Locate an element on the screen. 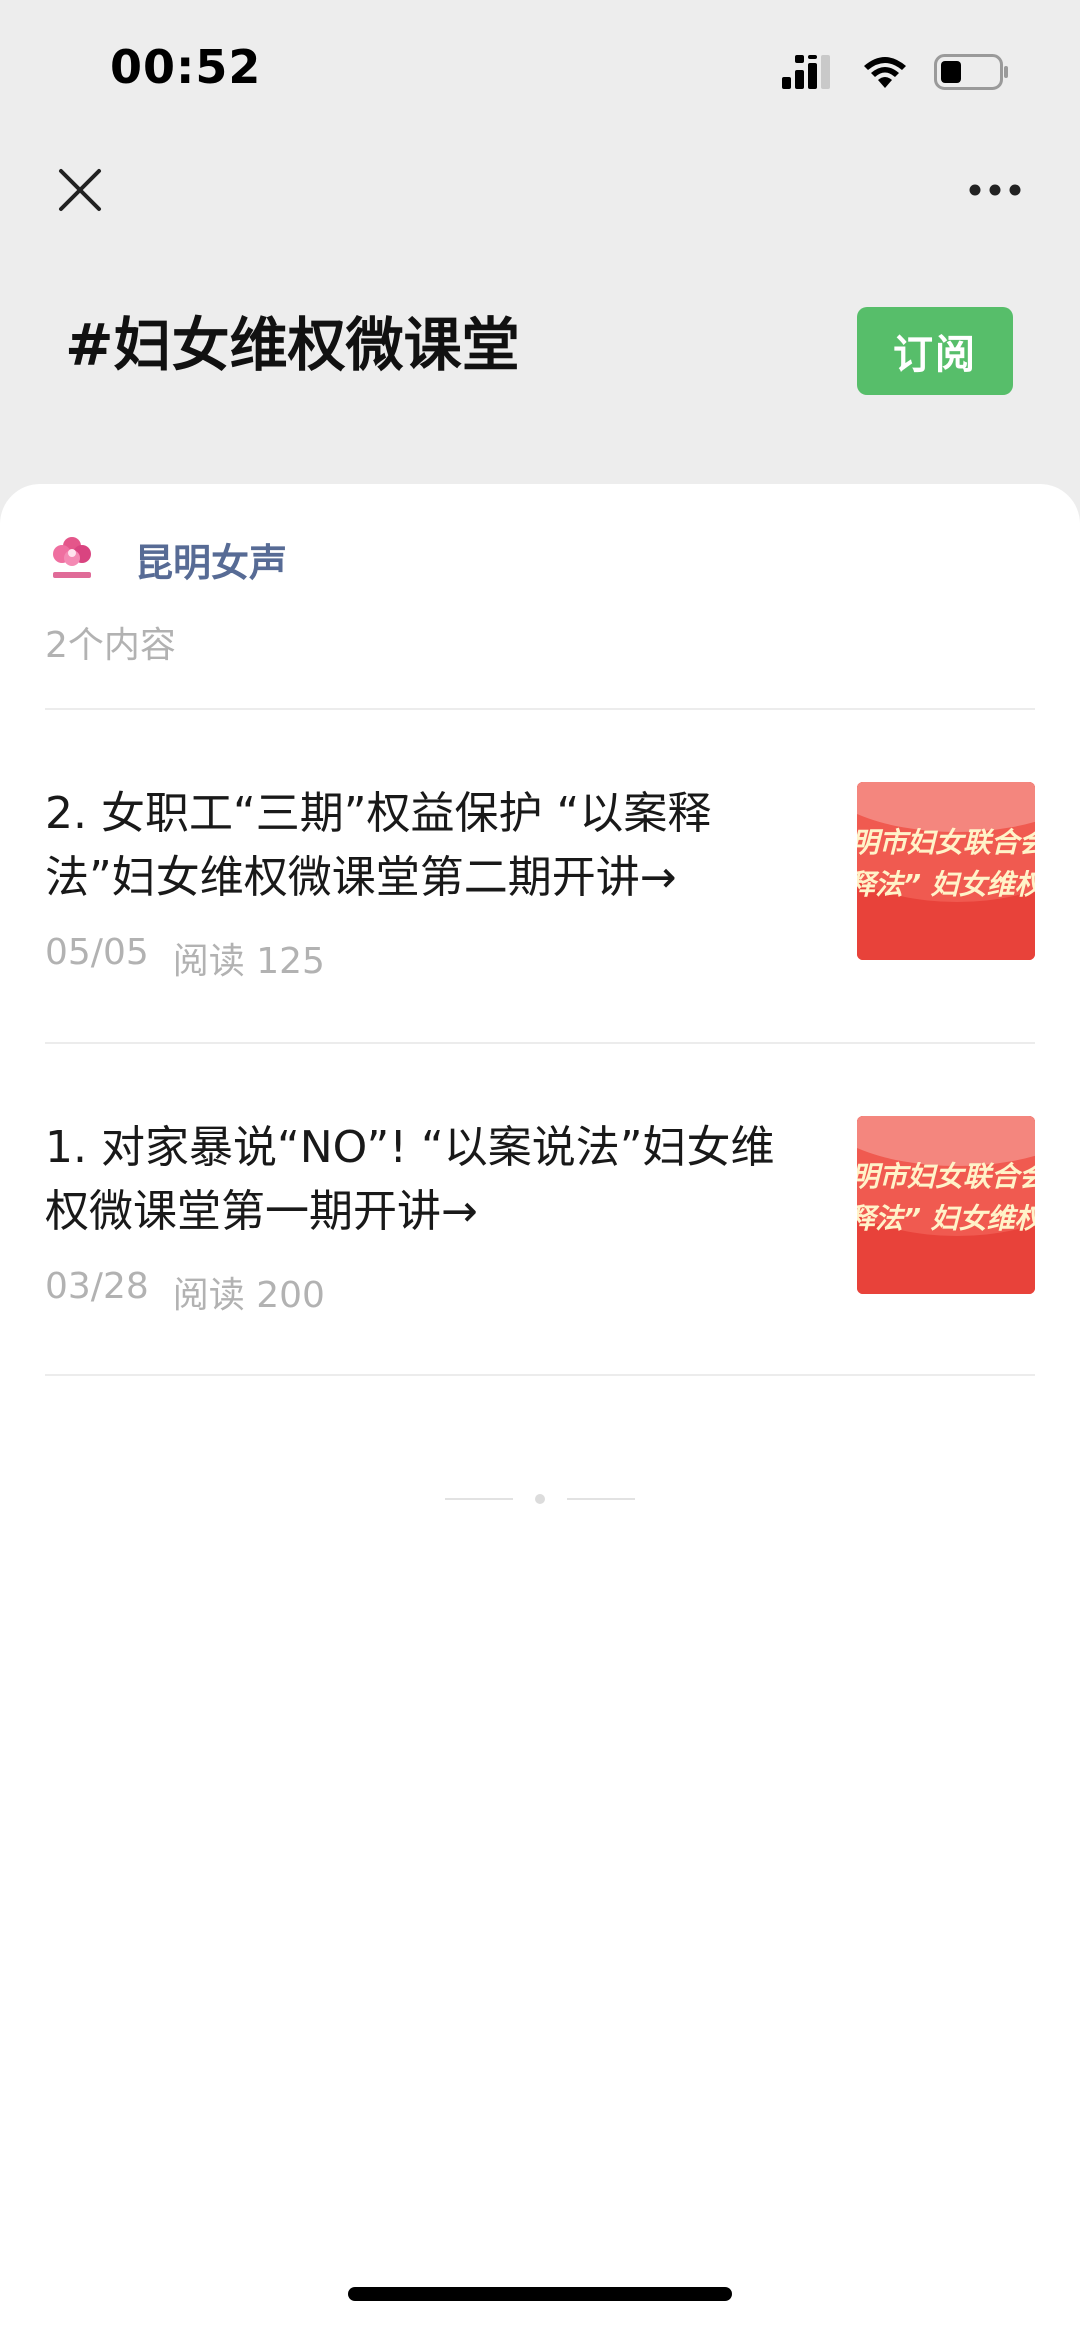  article-meta: 05/05 阅读 125 is located at coordinates (185, 958).